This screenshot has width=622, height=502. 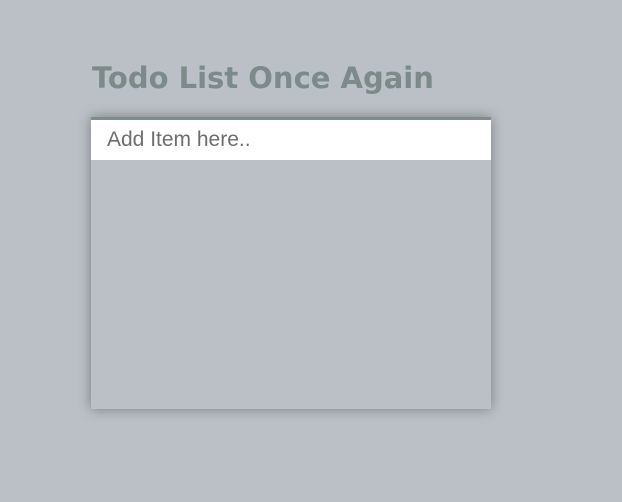 What do you see at coordinates (291, 140) in the screenshot?
I see `add-item-input` at bounding box center [291, 140].